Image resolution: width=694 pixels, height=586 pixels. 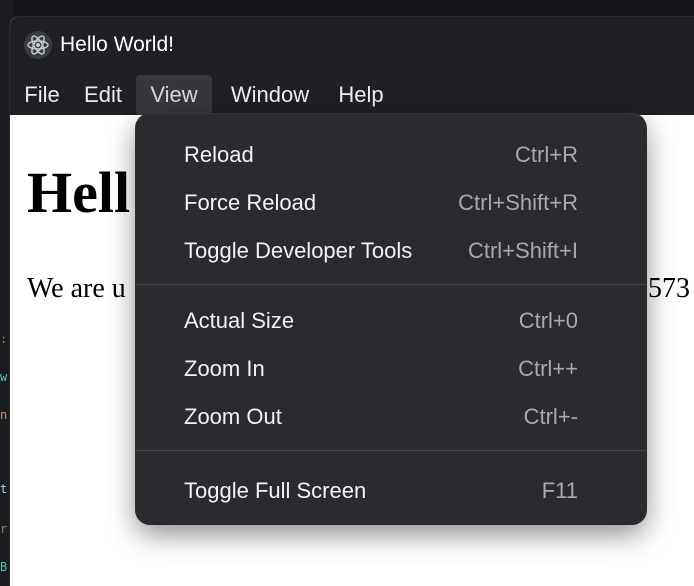 I want to click on menu-item-actual-size: Actual Size Ctrl+0, so click(x=391, y=320).